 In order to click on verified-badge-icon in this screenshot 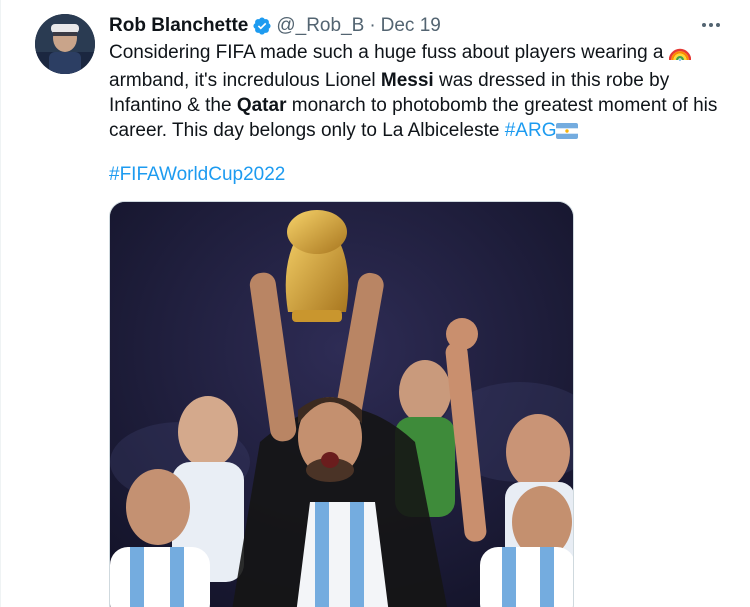, I will do `click(262, 26)`.